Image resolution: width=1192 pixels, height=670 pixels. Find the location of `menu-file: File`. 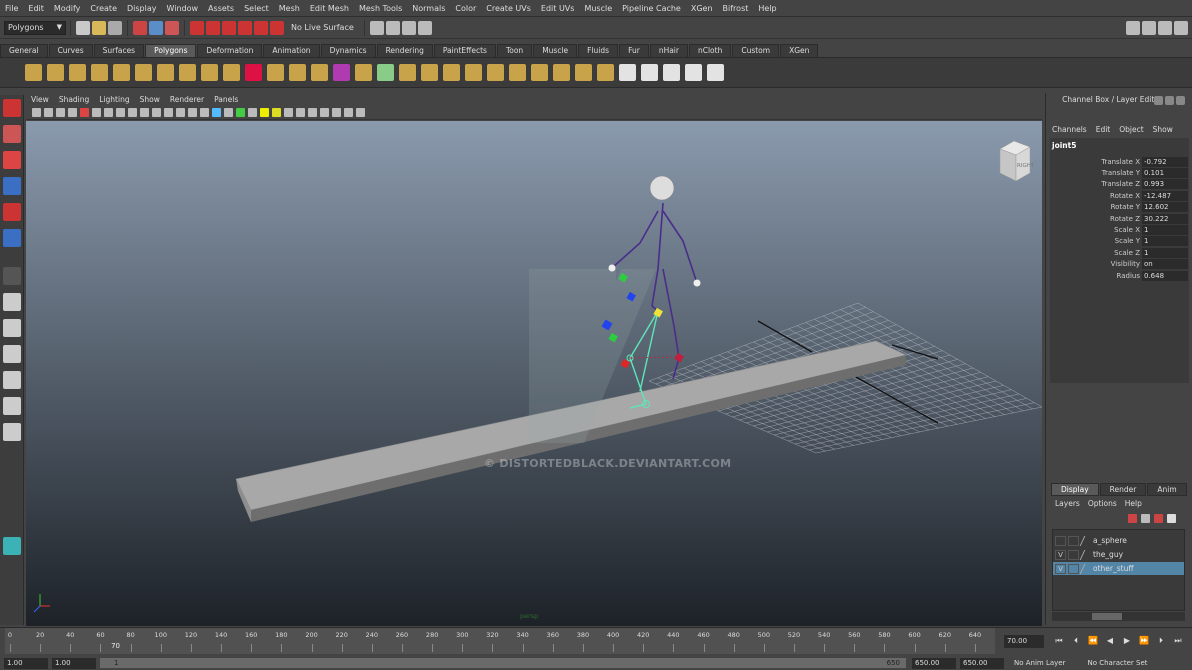

menu-file: File is located at coordinates (11, 8).